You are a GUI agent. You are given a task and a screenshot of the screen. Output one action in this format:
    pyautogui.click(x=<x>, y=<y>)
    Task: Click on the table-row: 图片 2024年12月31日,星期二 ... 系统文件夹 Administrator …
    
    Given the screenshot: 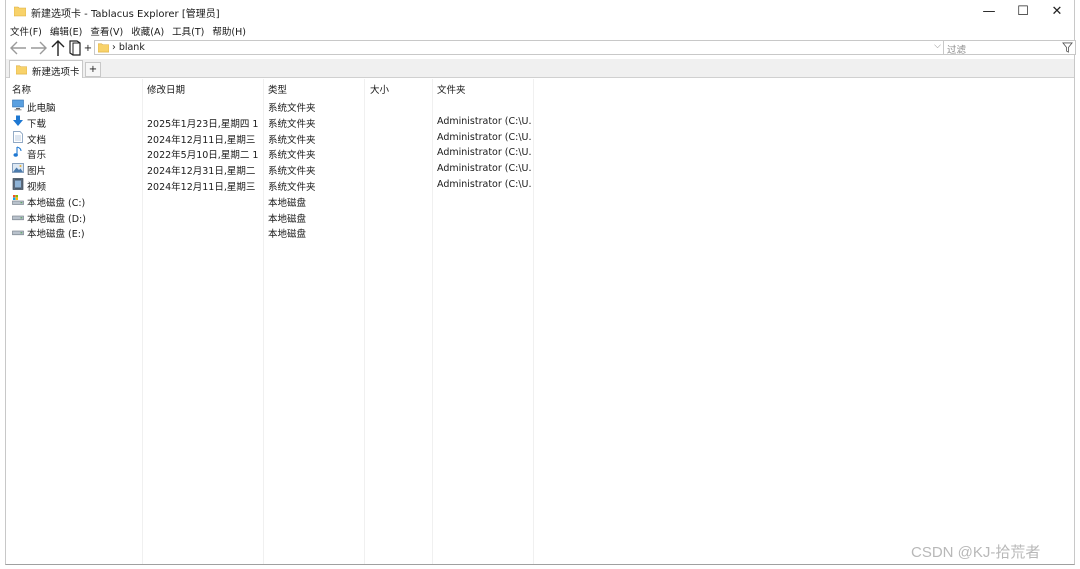 What is the action you would take?
    pyautogui.click(x=269, y=169)
    